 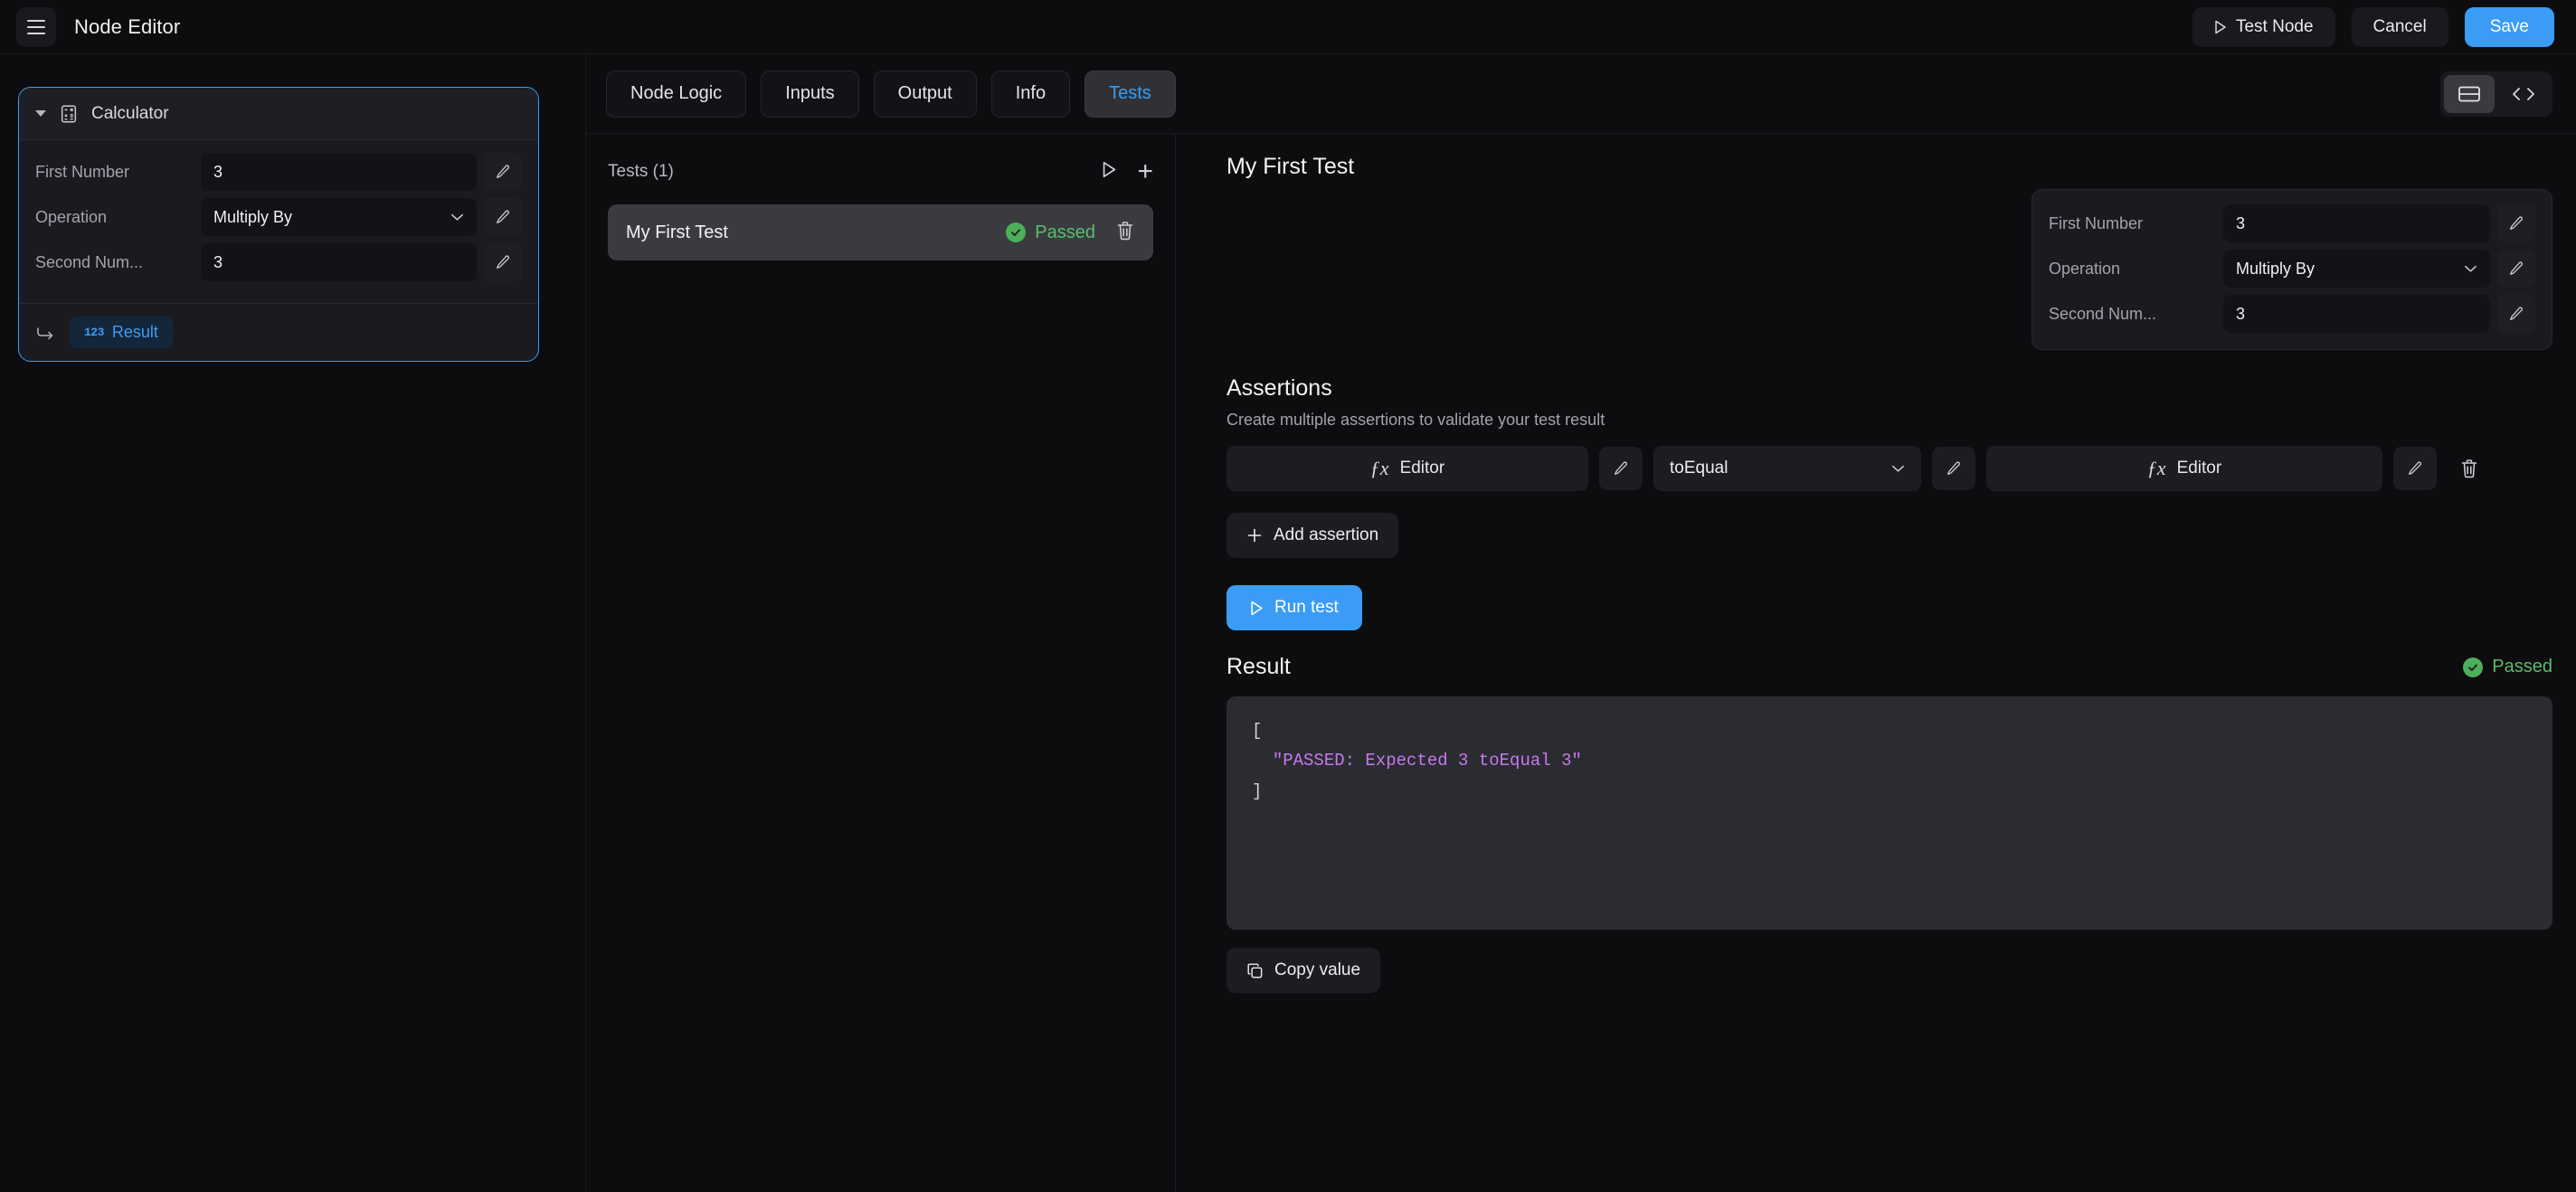 I want to click on status-label: Passed, so click(x=1065, y=232).